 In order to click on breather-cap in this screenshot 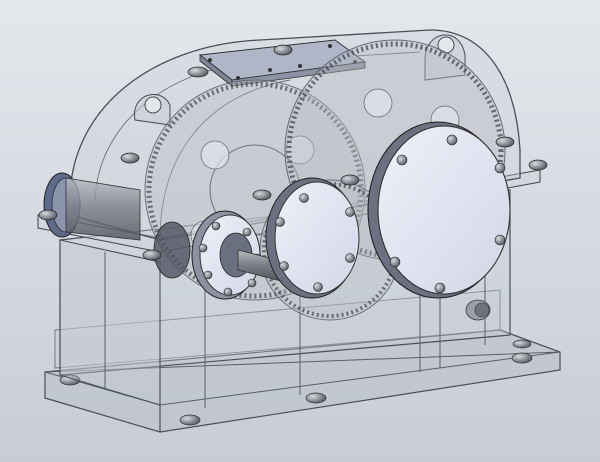, I will do `click(198, 72)`.